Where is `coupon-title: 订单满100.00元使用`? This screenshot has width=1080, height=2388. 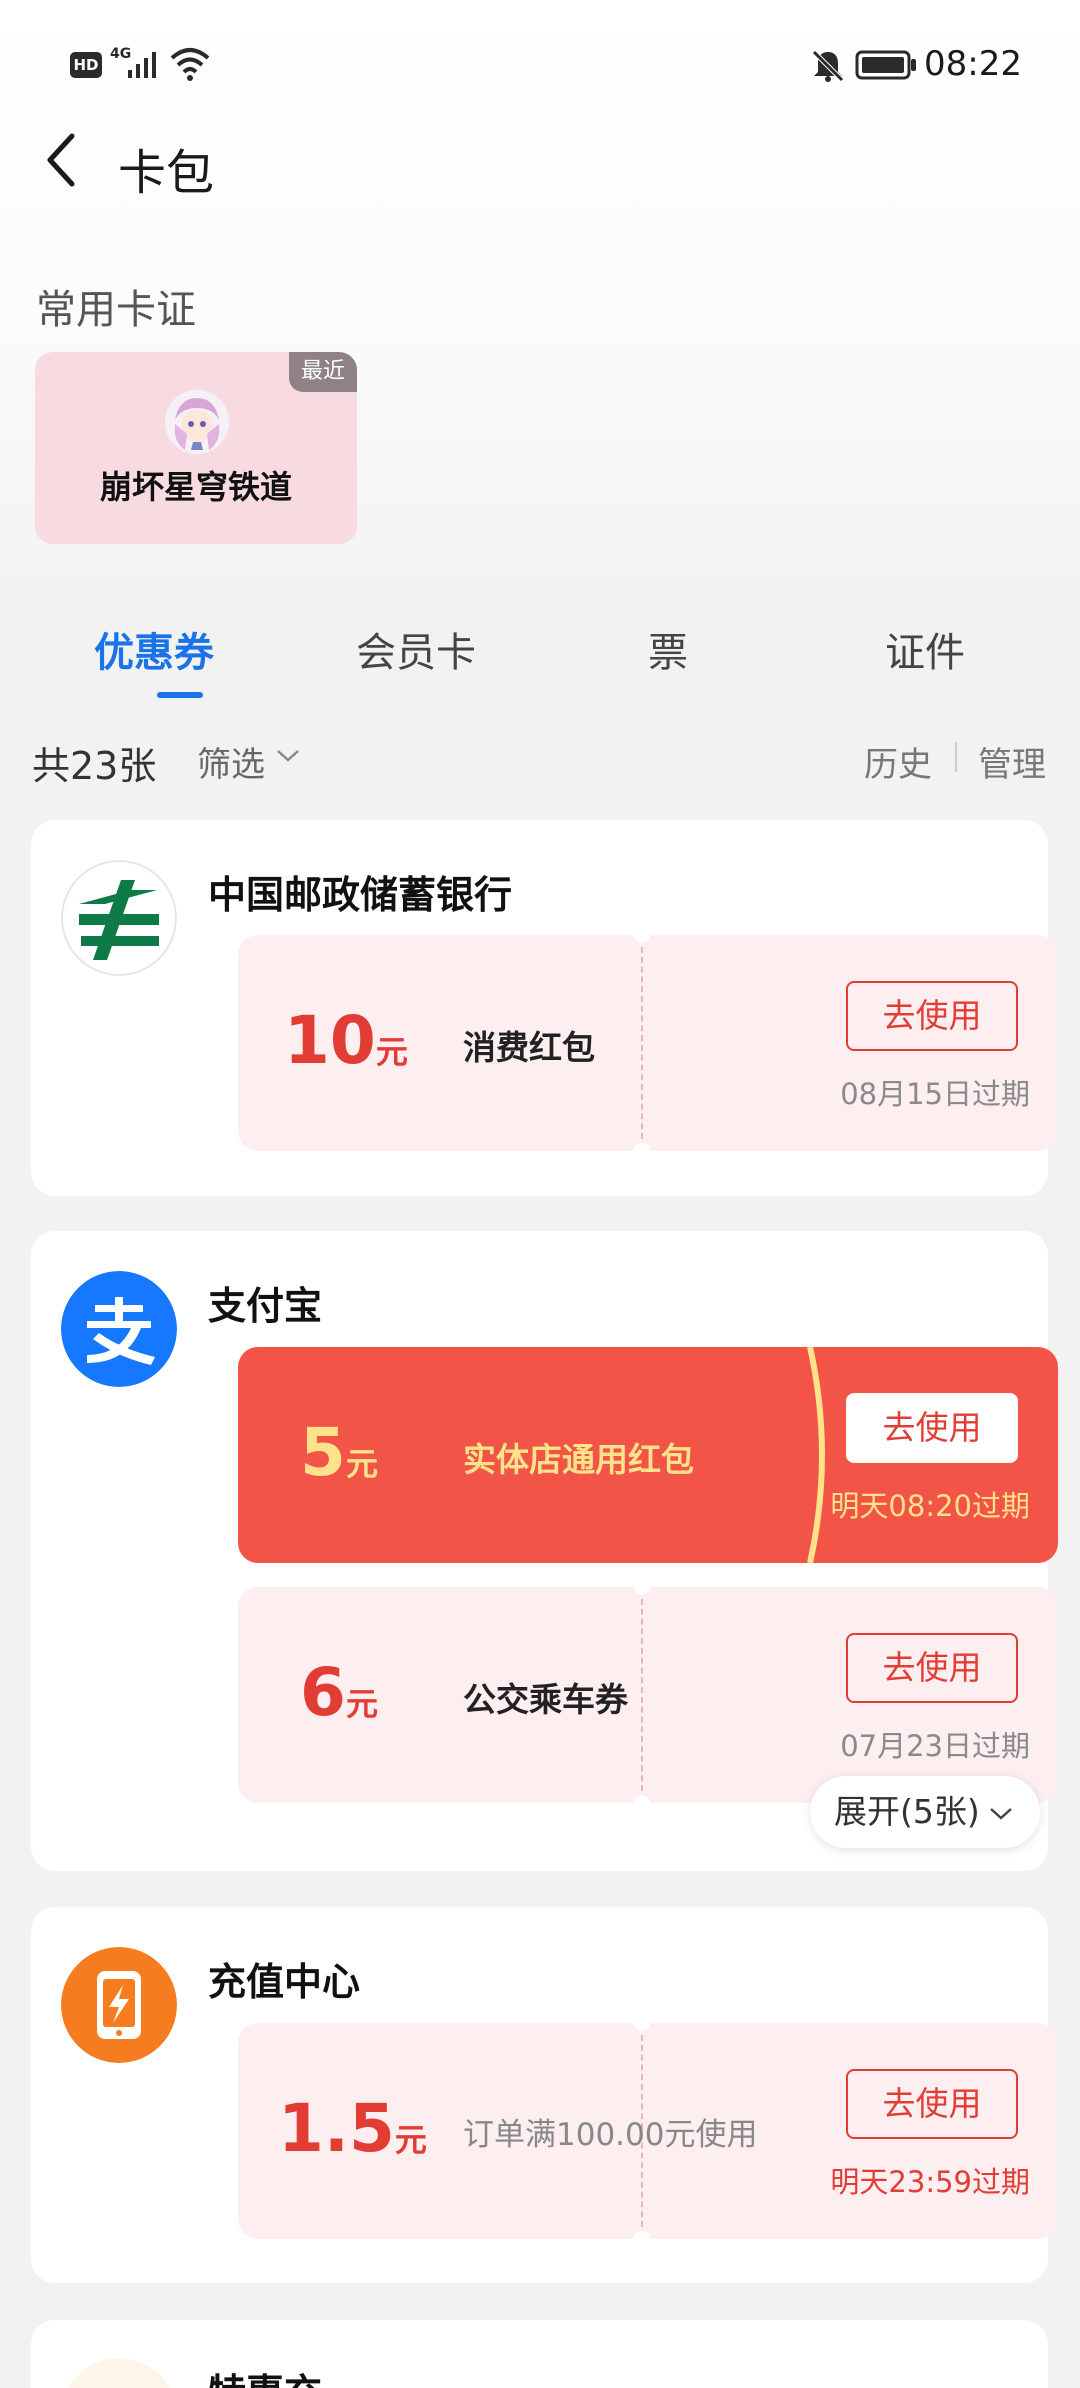
coupon-title: 订单满100.00元使用 is located at coordinates (610, 2135).